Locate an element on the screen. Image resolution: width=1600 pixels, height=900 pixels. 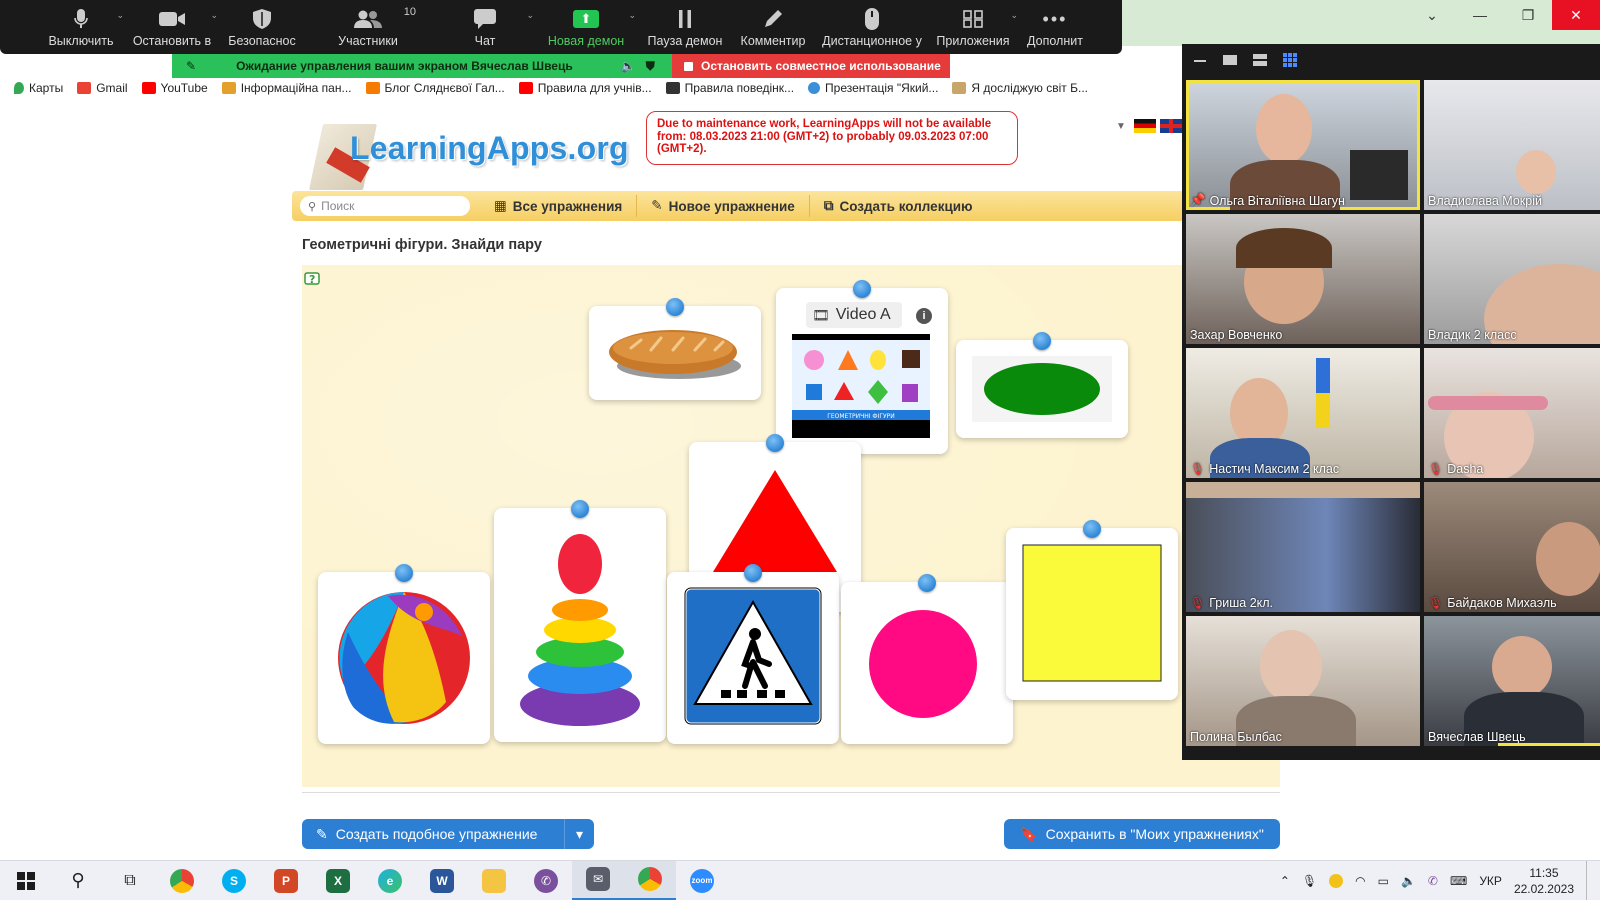
green-oval-card is located at coordinates (1042, 385).